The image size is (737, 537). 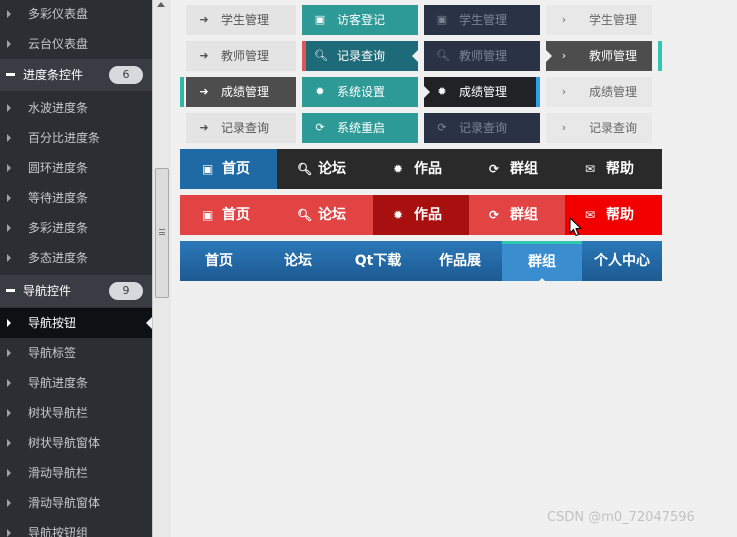 I want to click on nav-button-teal-1: ▣ 访客登记, so click(x=360, y=20).